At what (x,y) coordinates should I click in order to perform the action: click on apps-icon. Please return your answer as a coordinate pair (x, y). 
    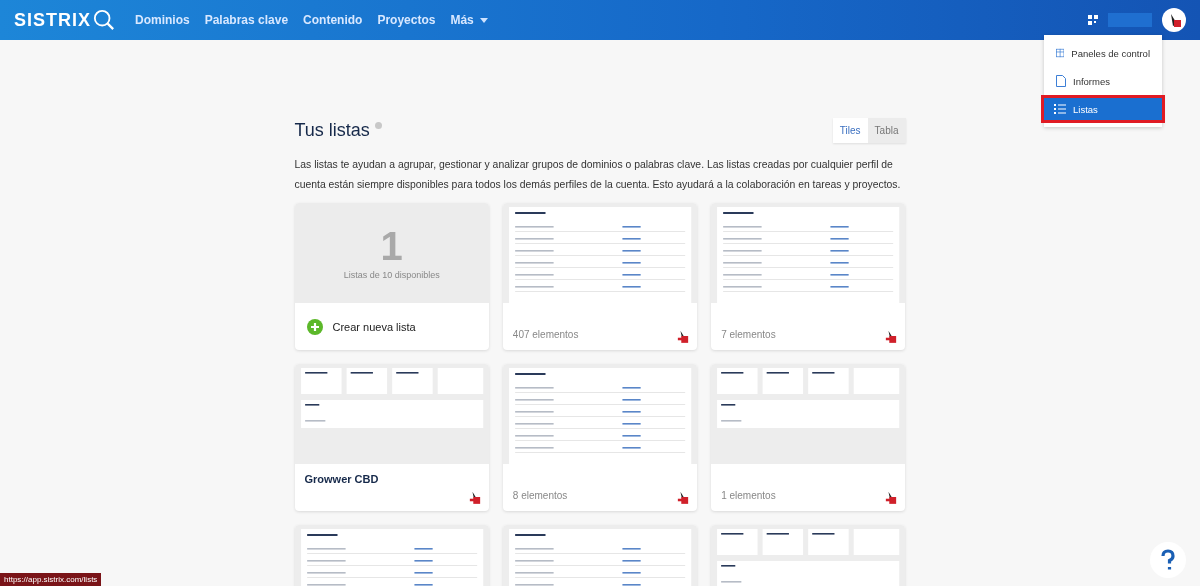
    Looking at the image, I should click on (1093, 20).